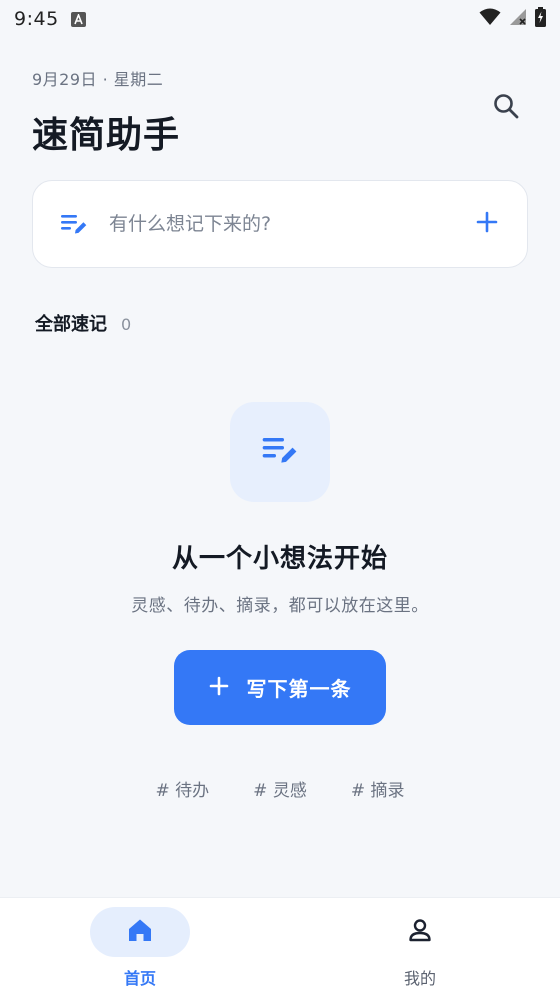 This screenshot has height=997, width=560. Describe the element at coordinates (98, 79) in the screenshot. I see `date-label: 9月29日 · 星期二` at that location.